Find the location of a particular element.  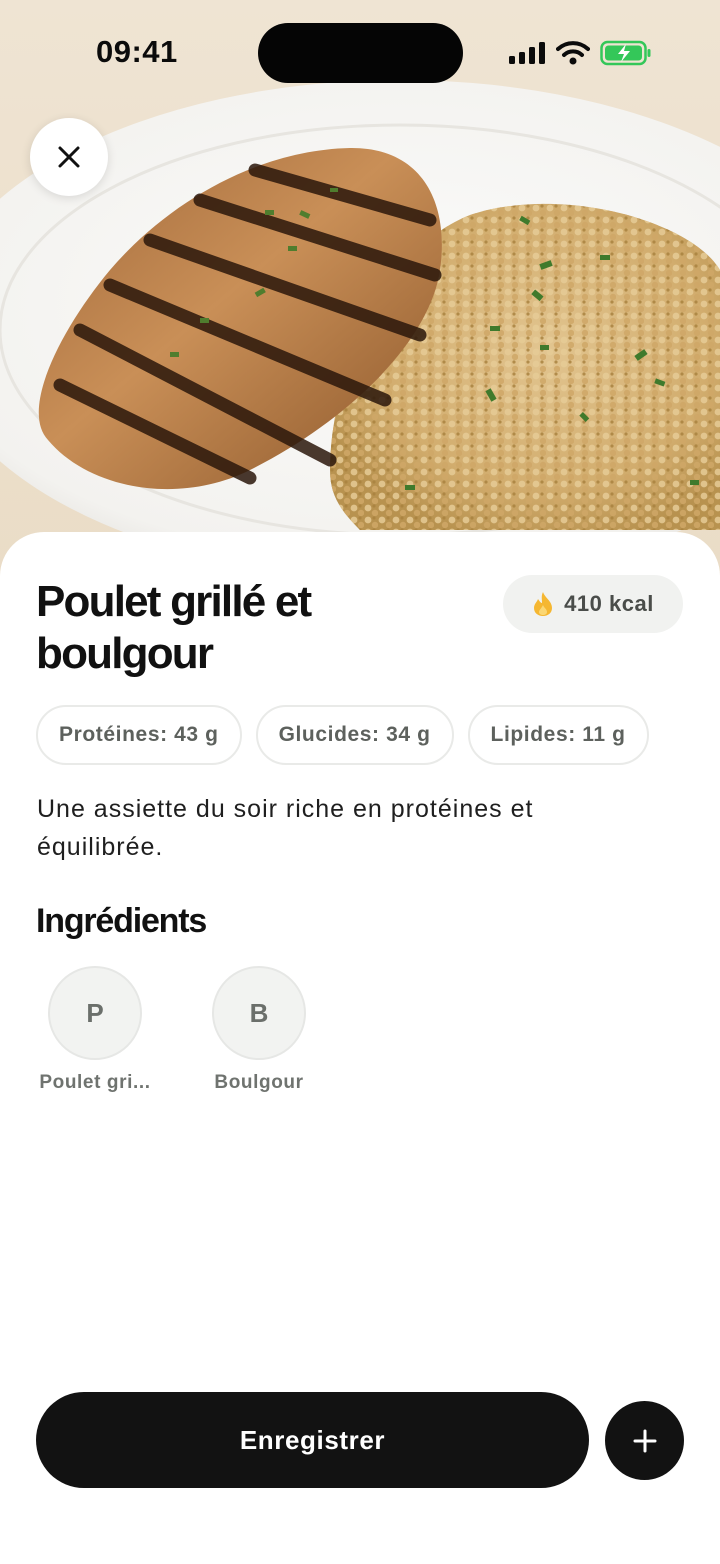

flame-icon is located at coordinates (543, 604).